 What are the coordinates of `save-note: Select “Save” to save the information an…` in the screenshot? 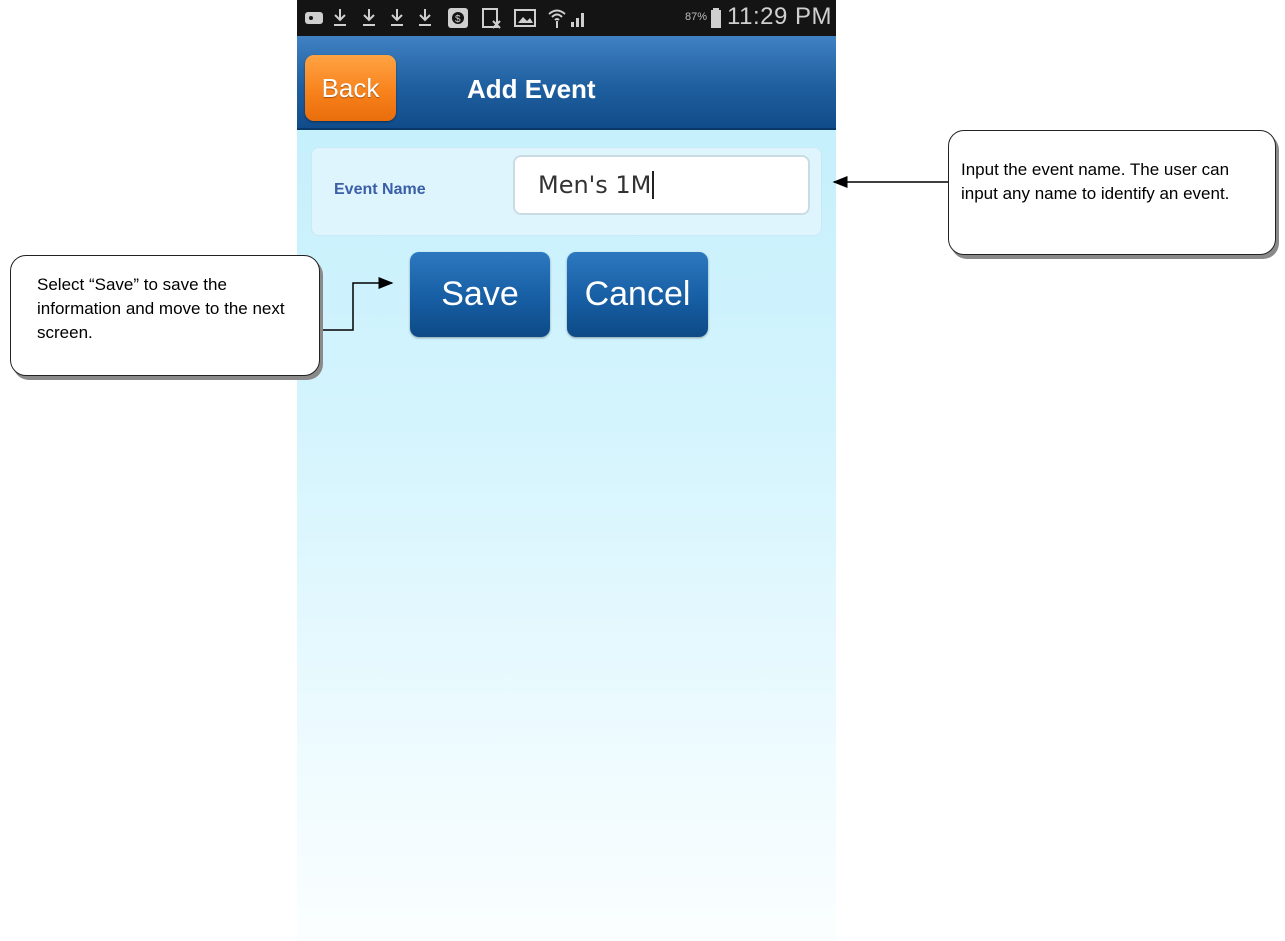 It's located at (161, 308).